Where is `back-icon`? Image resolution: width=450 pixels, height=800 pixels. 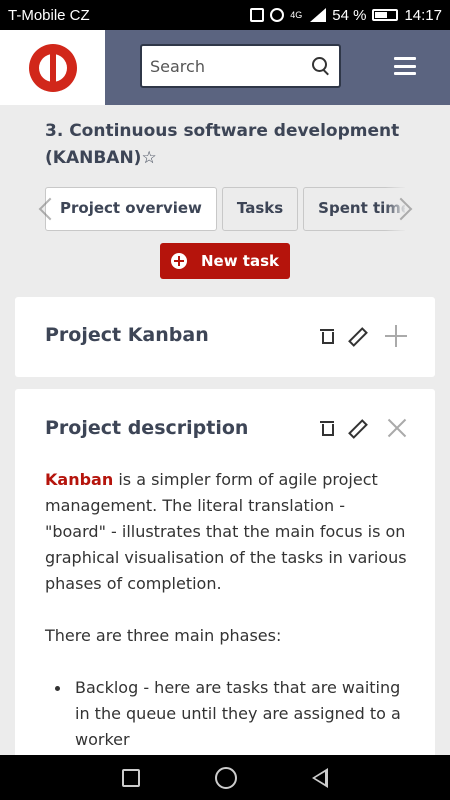 back-icon is located at coordinates (319, 777).